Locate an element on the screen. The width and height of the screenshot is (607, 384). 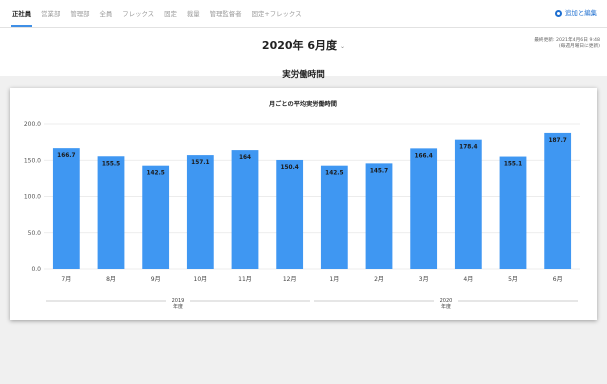
x-tick-label: 10月 is located at coordinates (201, 279).